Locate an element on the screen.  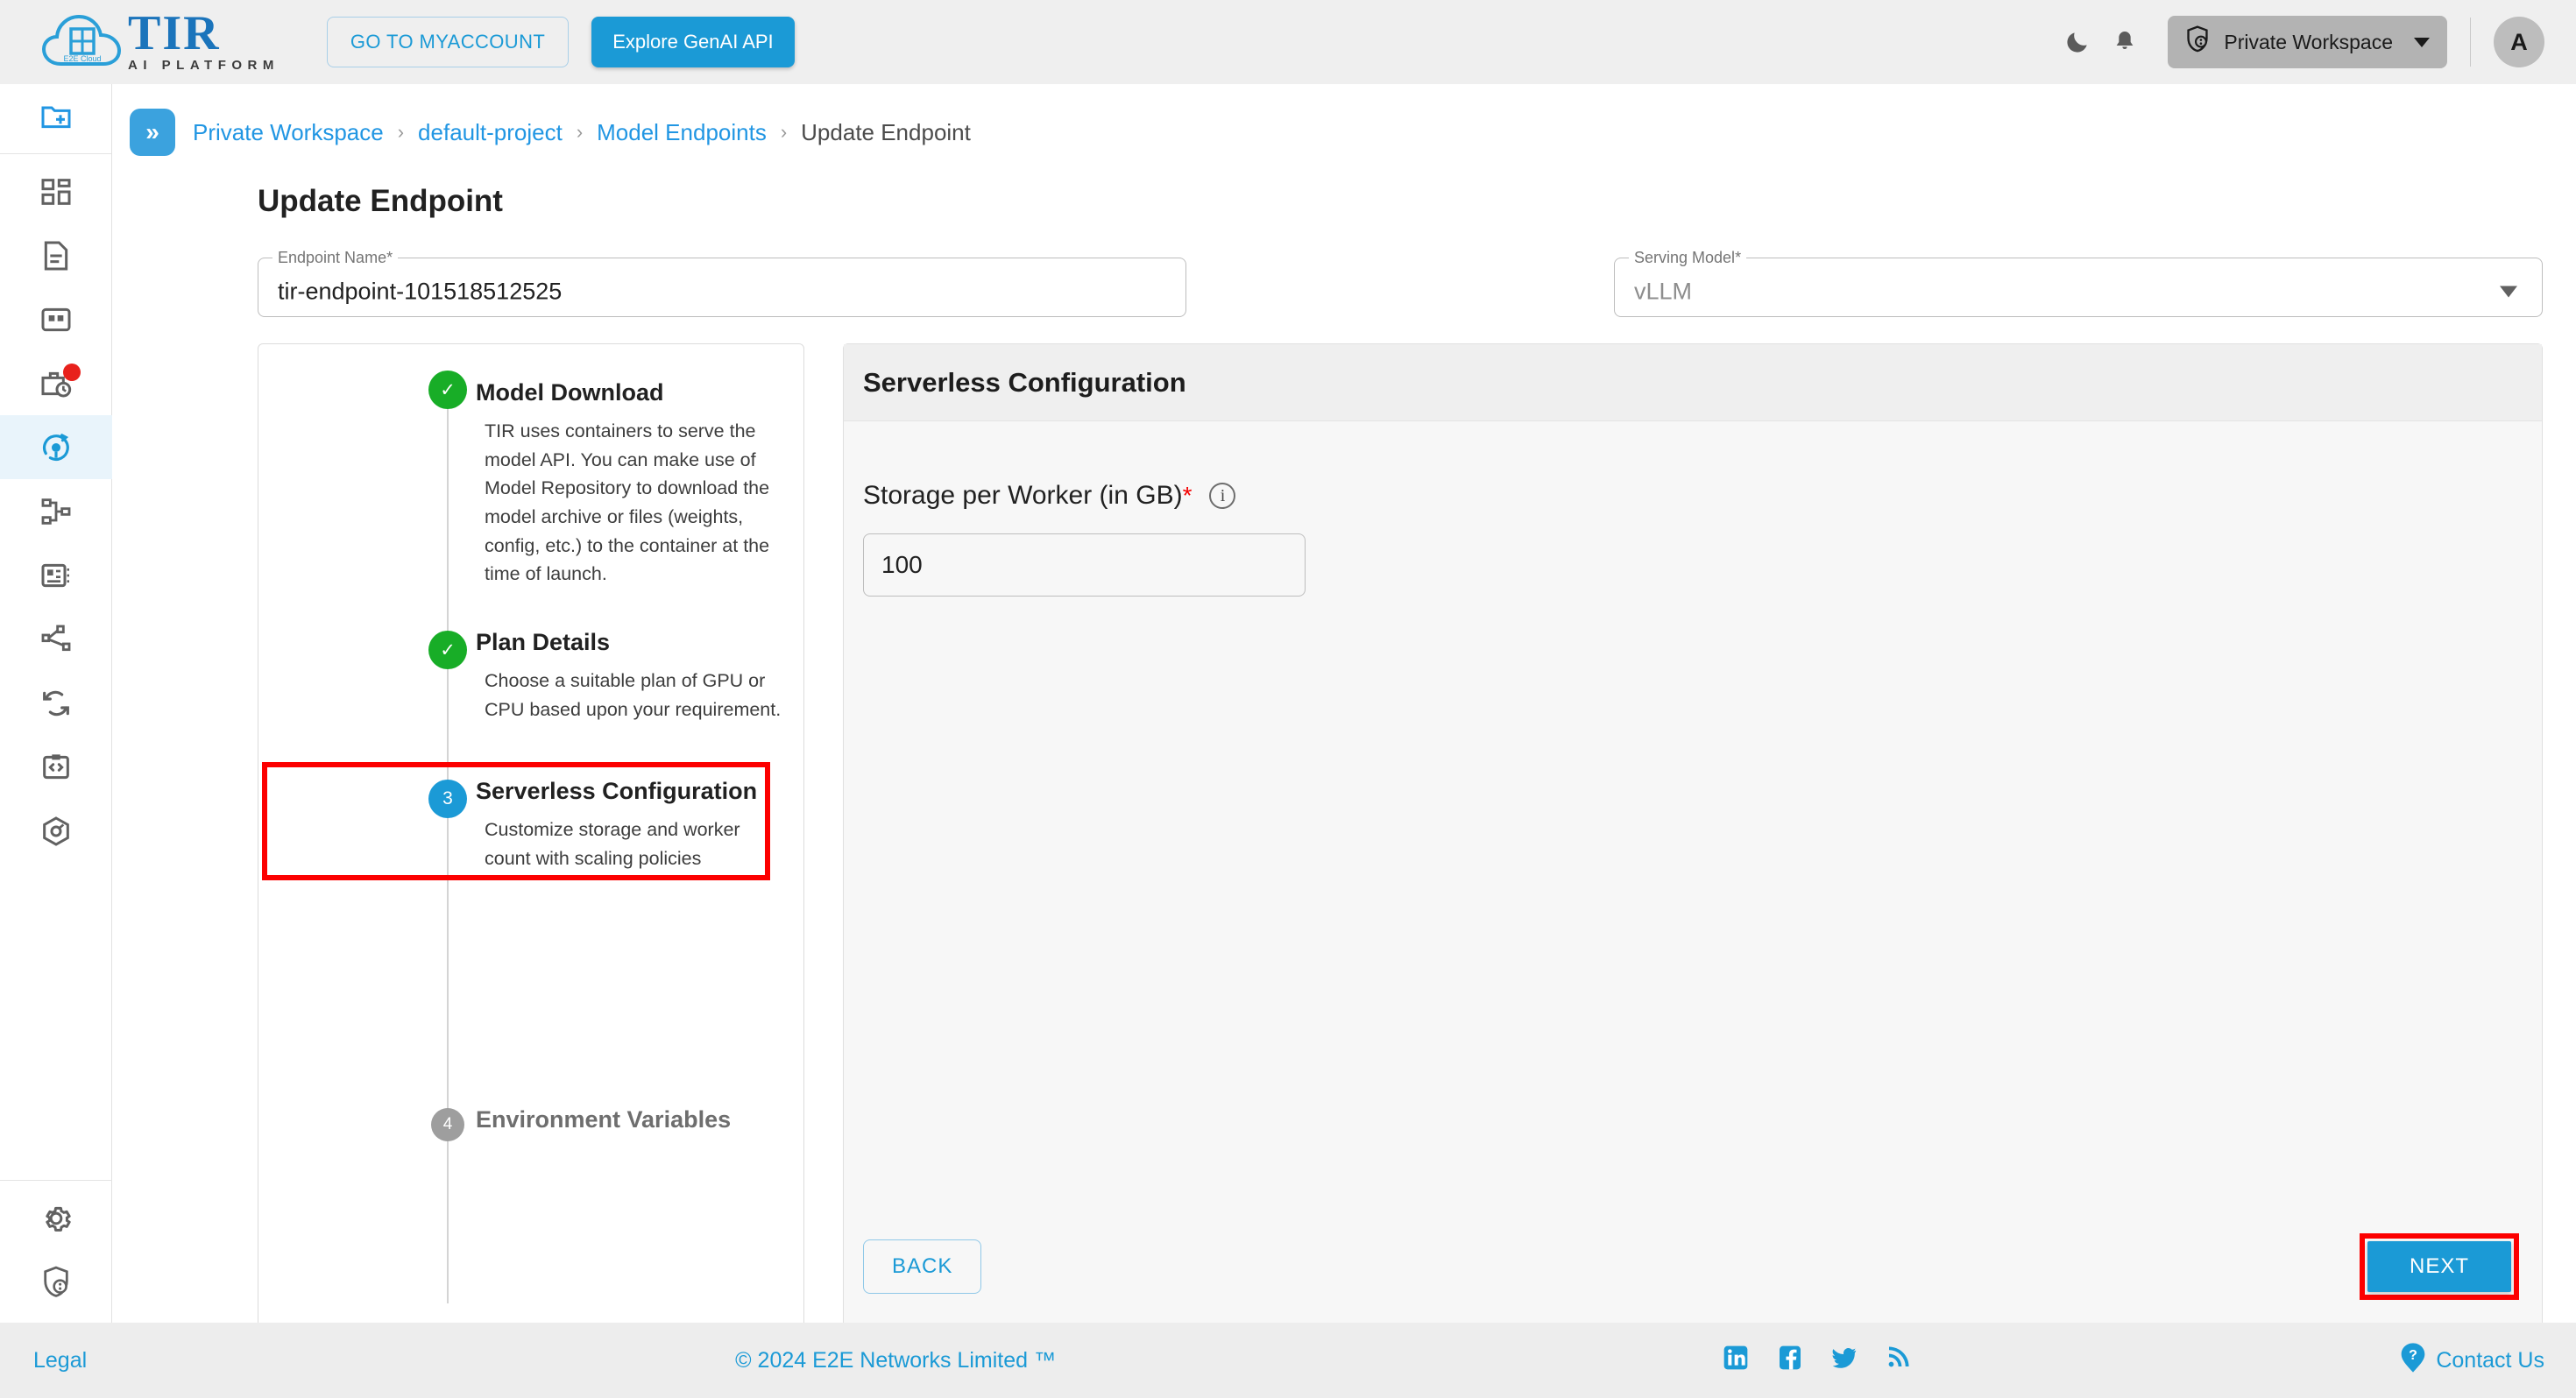
notebook-icon is located at coordinates (56, 255).